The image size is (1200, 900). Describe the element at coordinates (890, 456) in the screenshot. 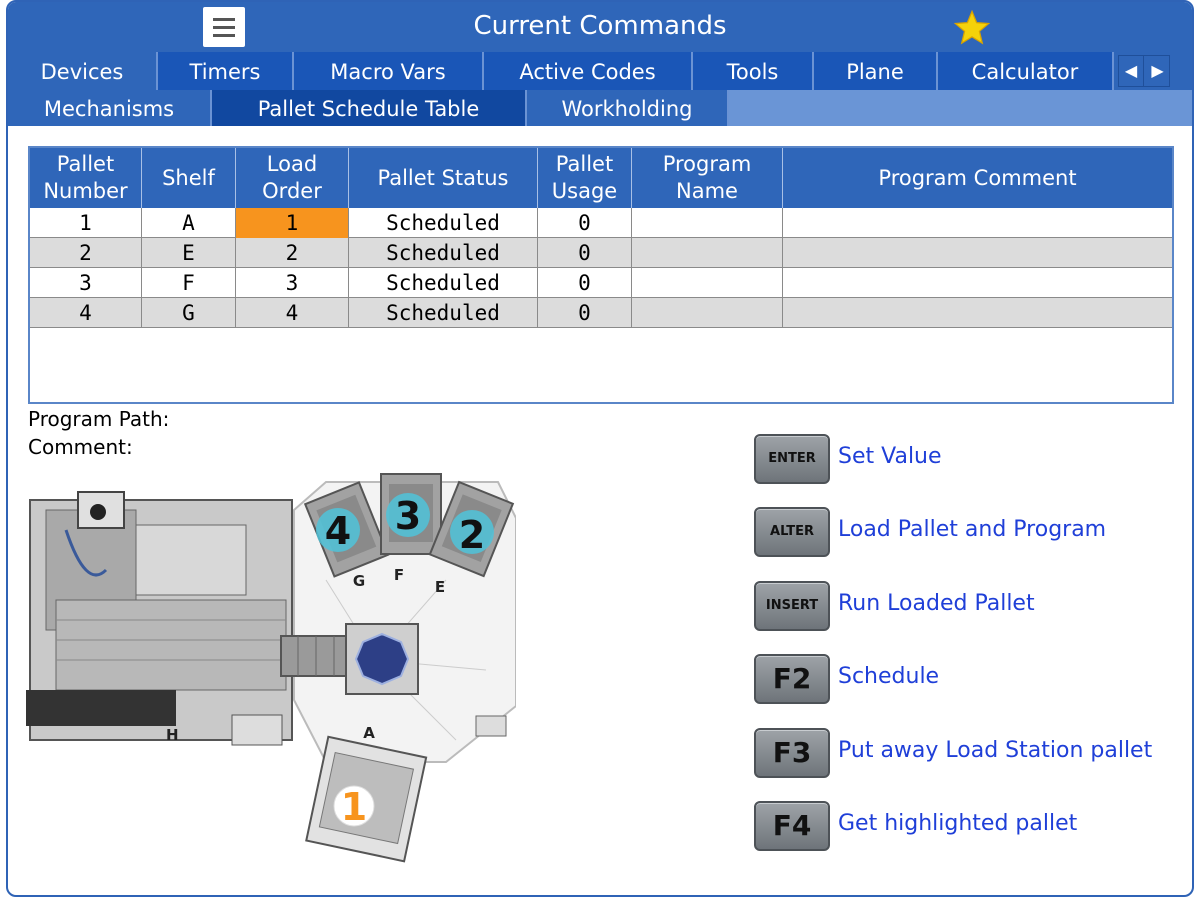

I see `set-value-label: Set Value` at that location.